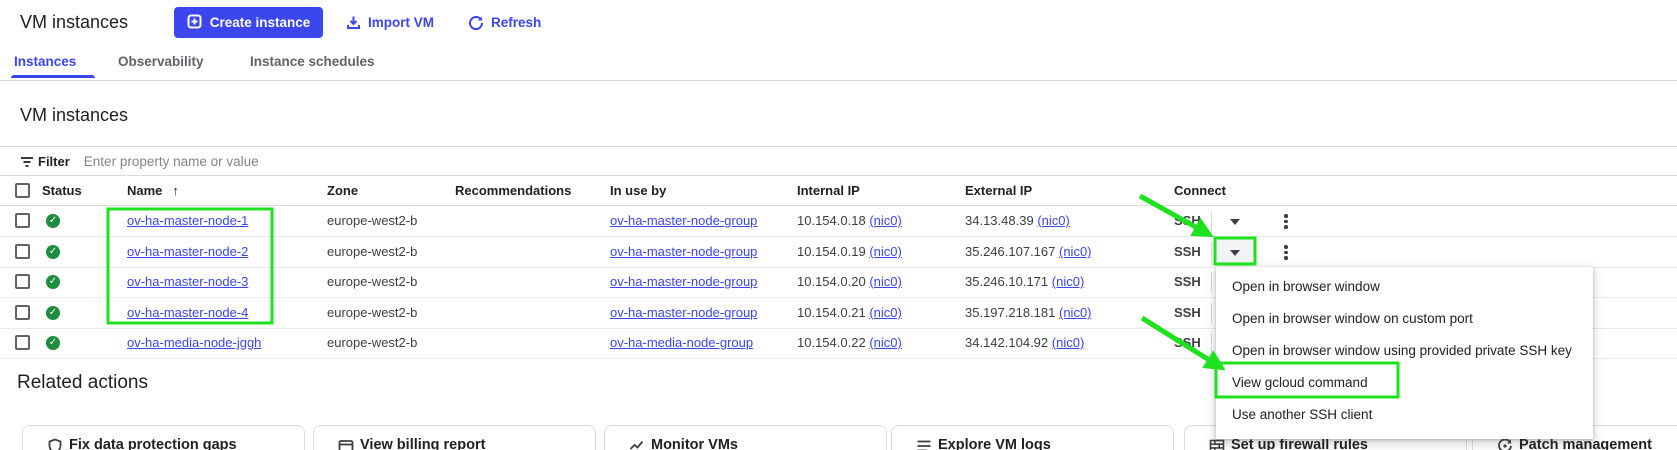 The image size is (1677, 450). Describe the element at coordinates (161, 61) in the screenshot. I see `tab-observability: Observability` at that location.